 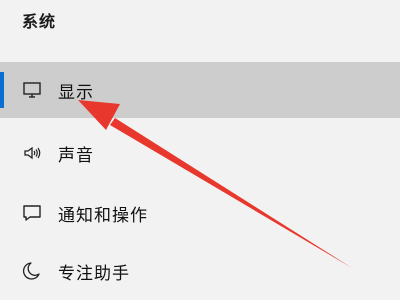 I want to click on notification-icon, so click(x=32, y=213).